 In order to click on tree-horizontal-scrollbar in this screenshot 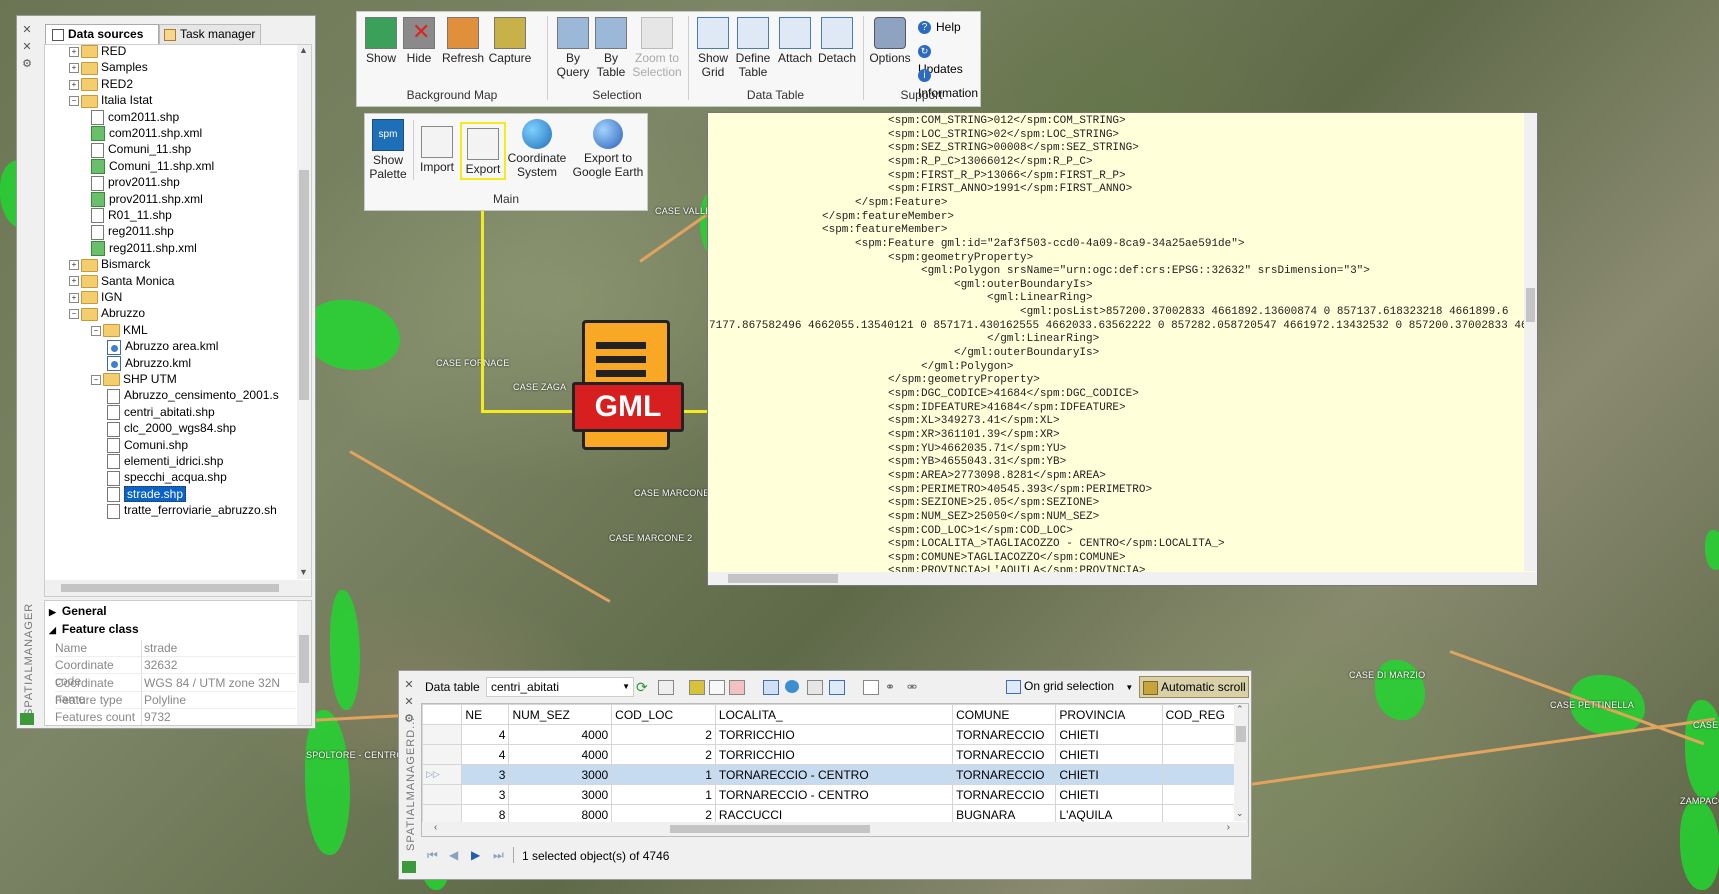, I will do `click(178, 588)`.